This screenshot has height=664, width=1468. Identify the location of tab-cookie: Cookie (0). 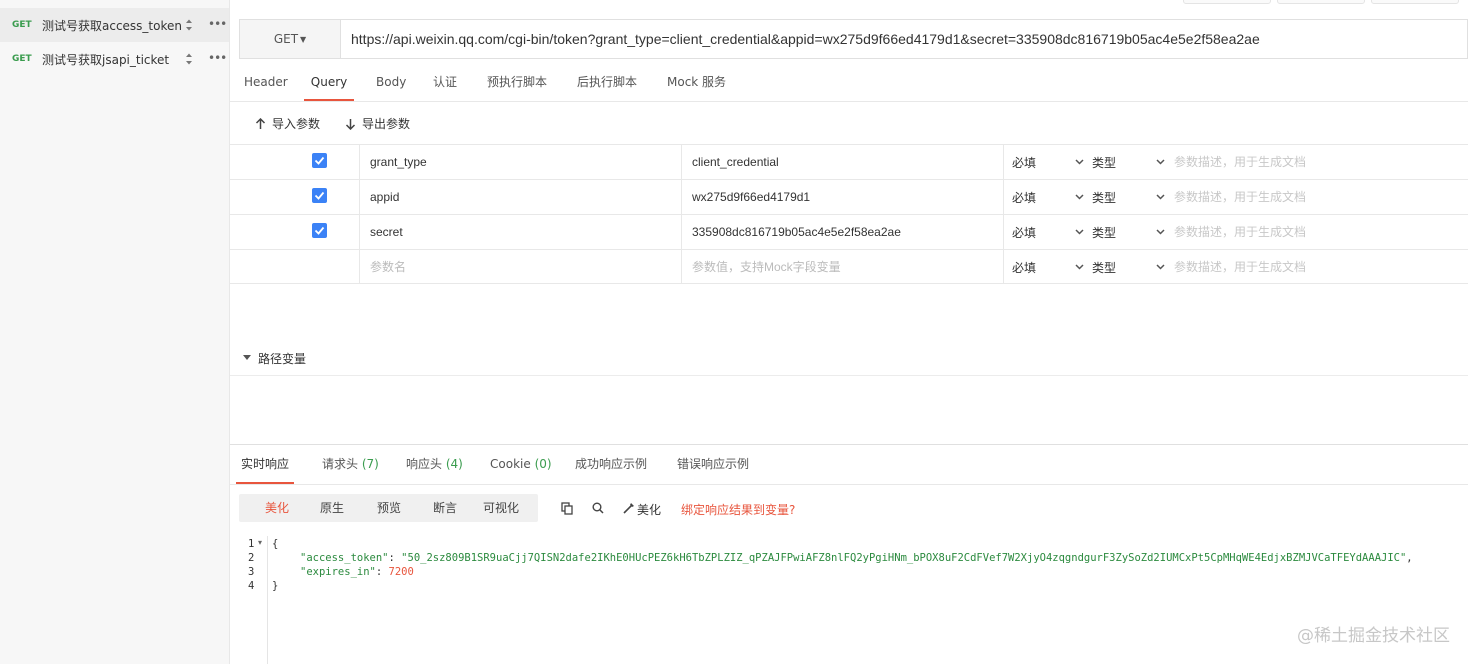
(521, 464).